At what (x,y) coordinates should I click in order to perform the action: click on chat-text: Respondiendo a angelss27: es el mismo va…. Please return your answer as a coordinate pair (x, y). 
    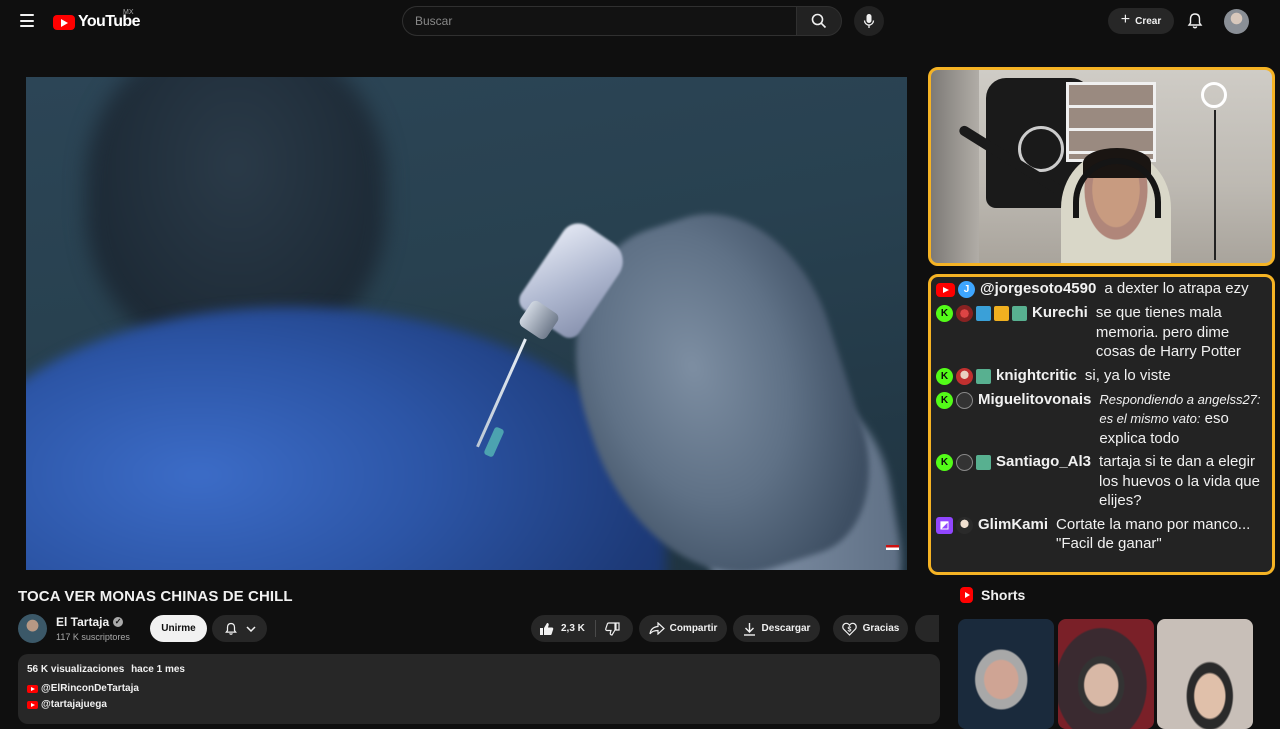
    Looking at the image, I should click on (1183, 419).